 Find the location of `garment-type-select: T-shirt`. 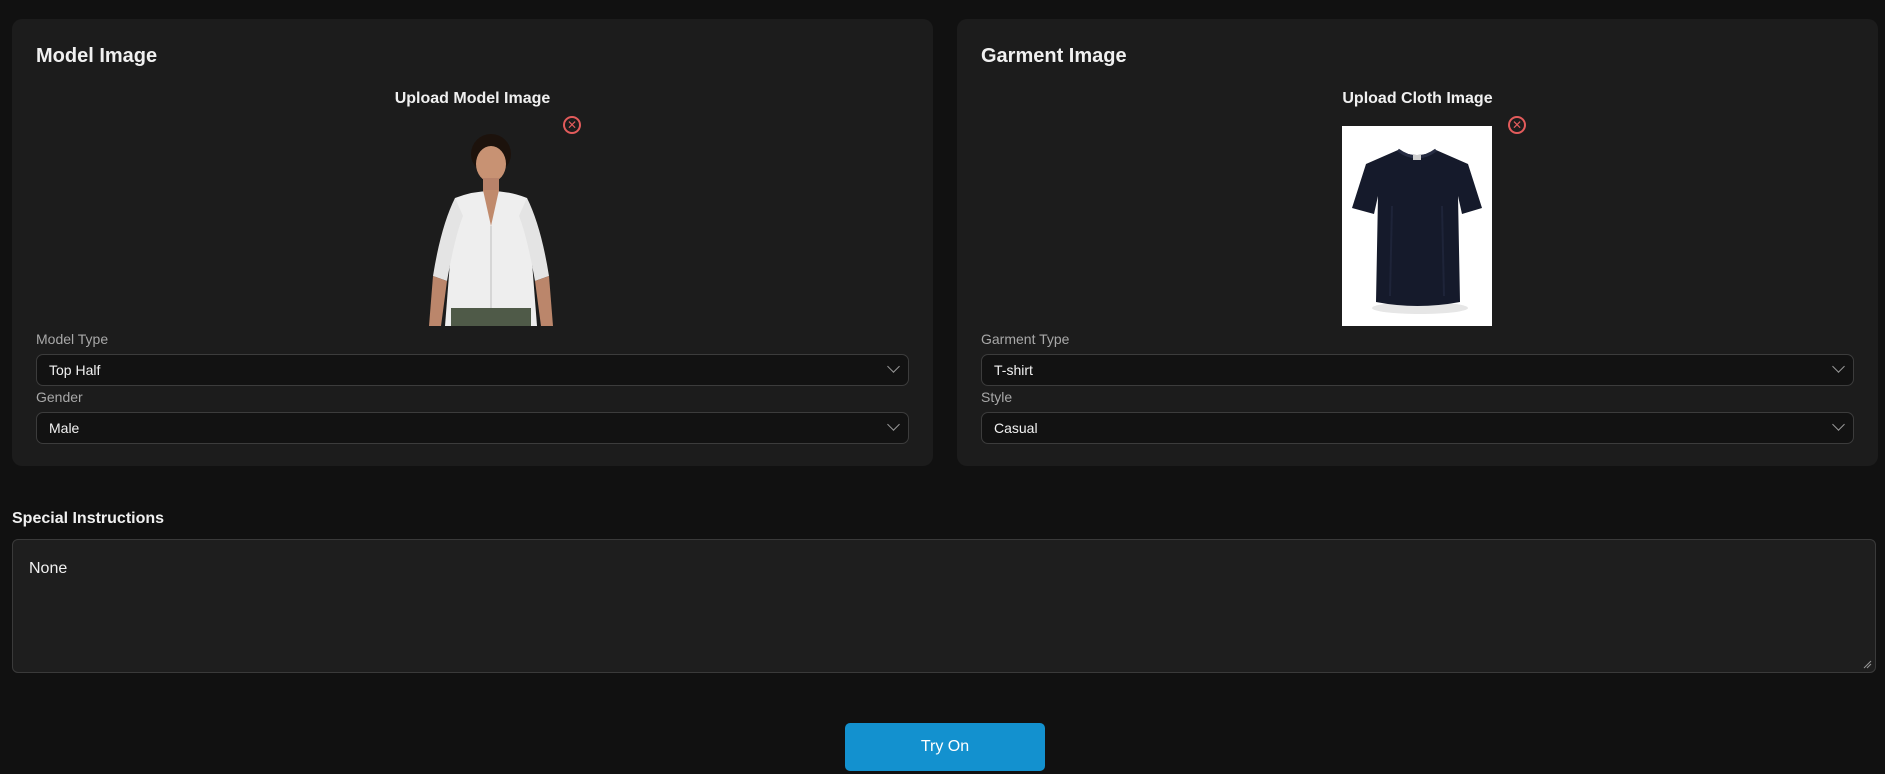

garment-type-select: T-shirt is located at coordinates (1417, 370).